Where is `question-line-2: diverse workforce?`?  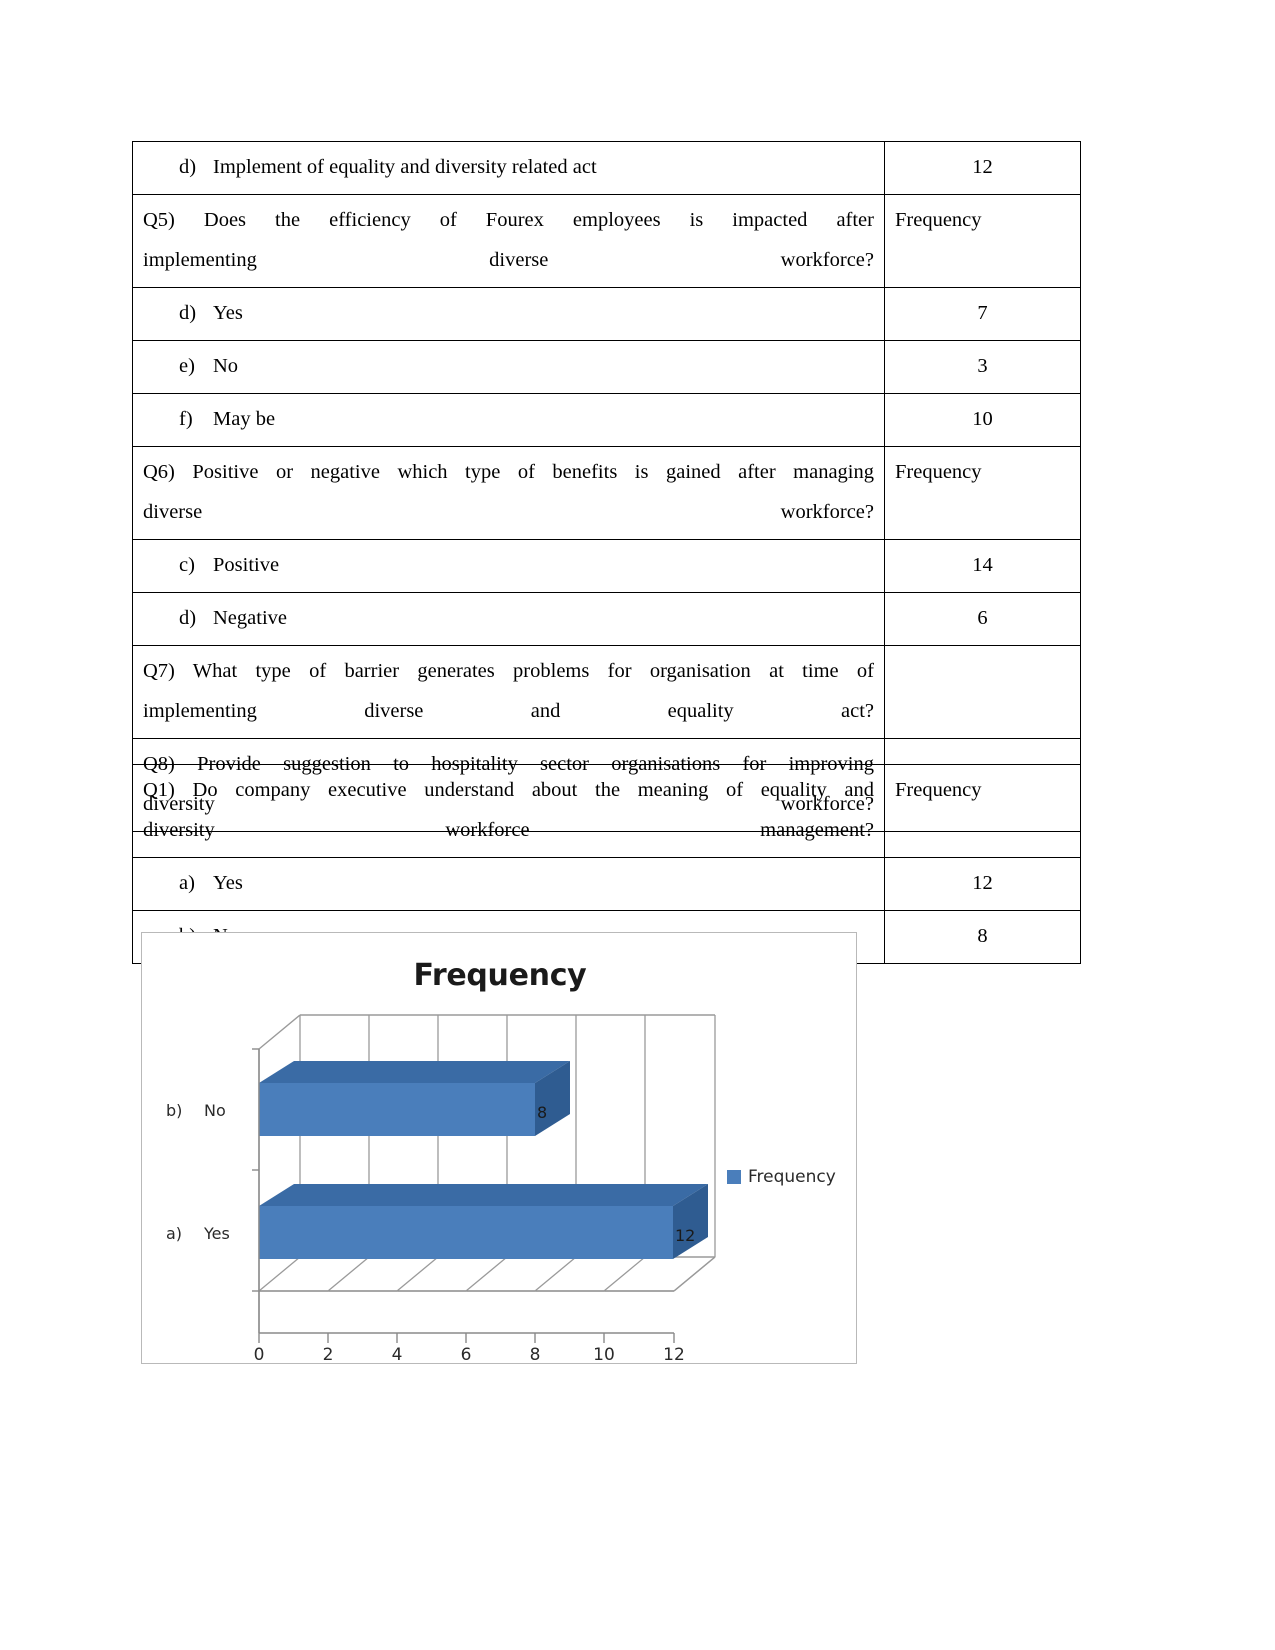 question-line-2: diverse workforce? is located at coordinates (508, 511).